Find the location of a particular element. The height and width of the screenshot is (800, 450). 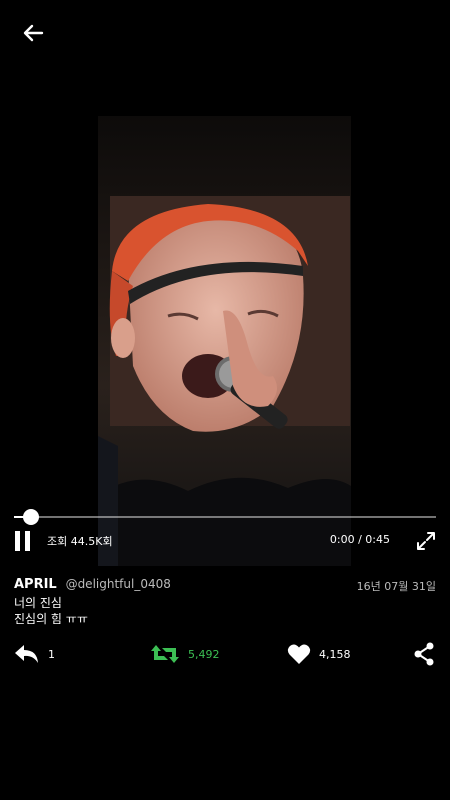

reply-button: 1 is located at coordinates (34, 654).